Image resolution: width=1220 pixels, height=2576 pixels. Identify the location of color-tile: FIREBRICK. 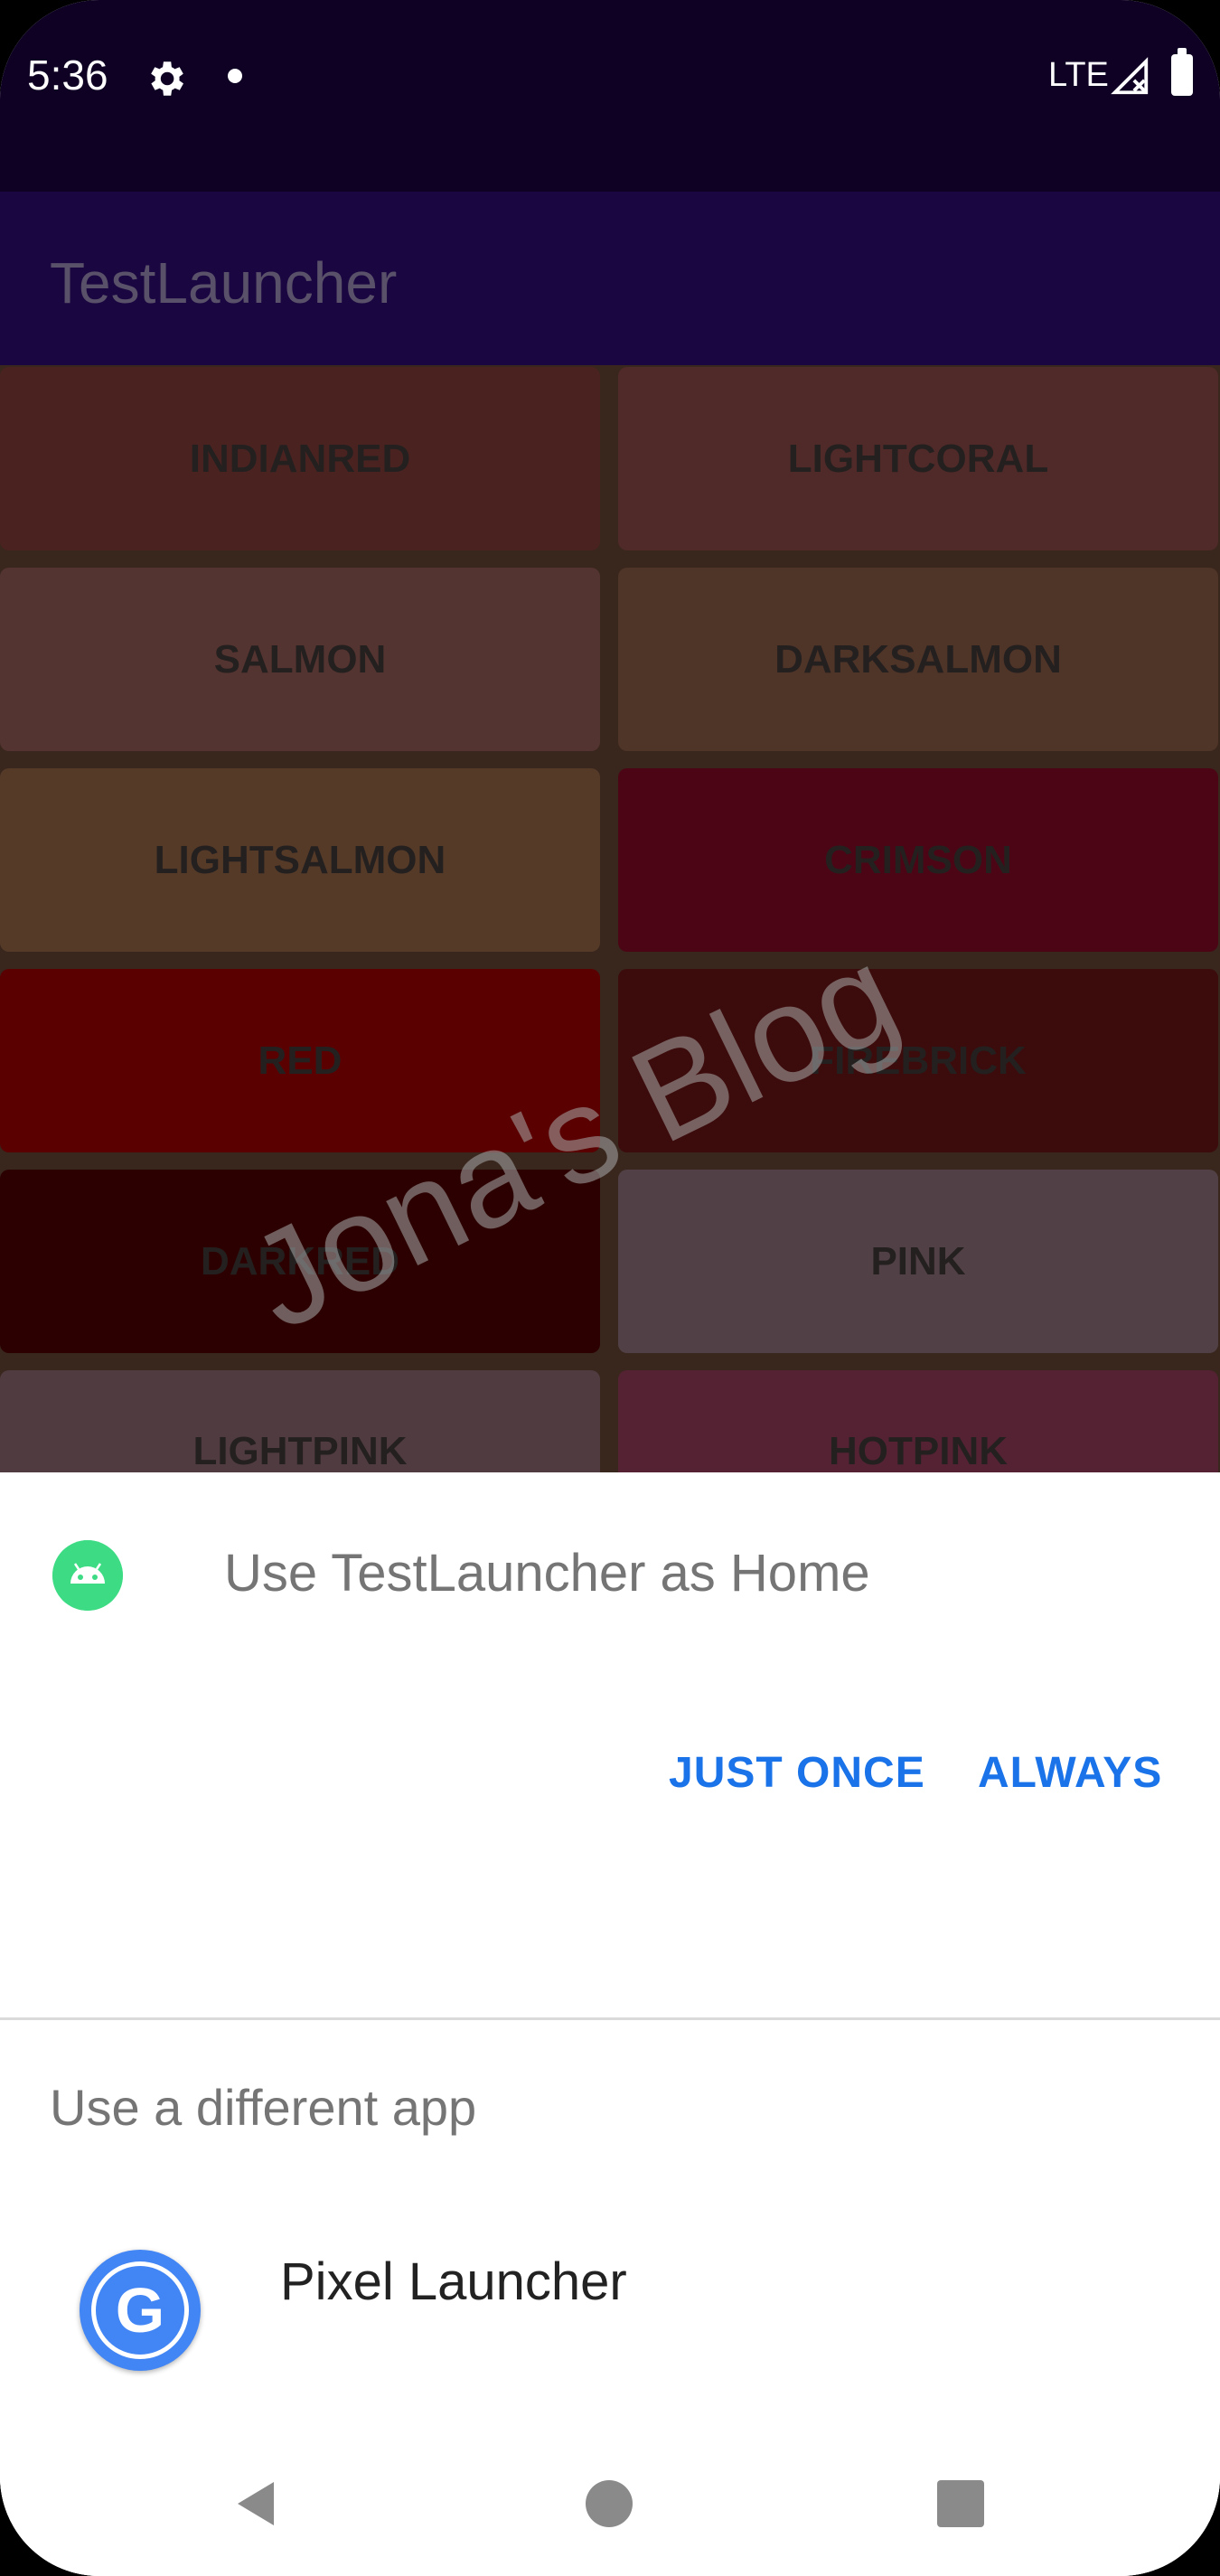
(918, 1061).